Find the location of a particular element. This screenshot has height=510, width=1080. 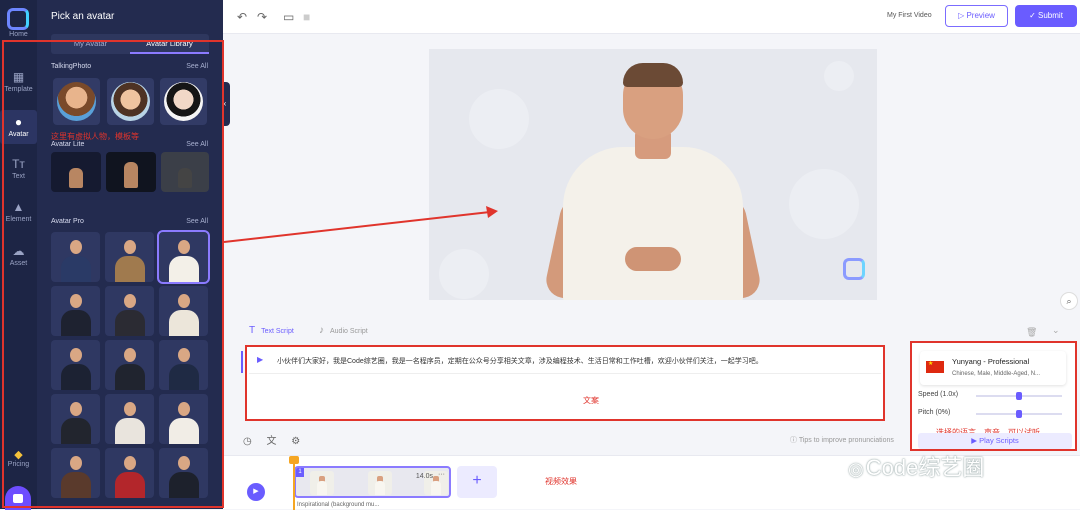

translate-icon: 文 is located at coordinates (272, 441).